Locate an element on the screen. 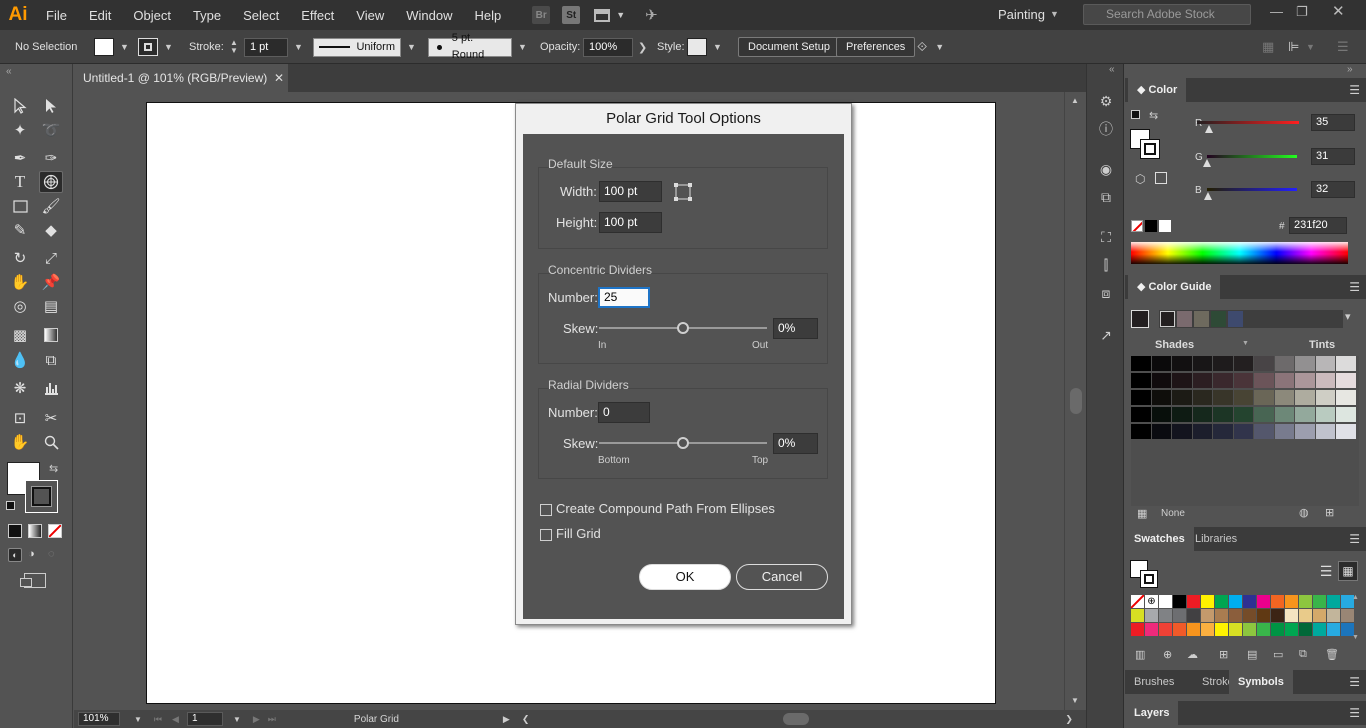  color-guide-grid is located at coordinates (1245, 431).